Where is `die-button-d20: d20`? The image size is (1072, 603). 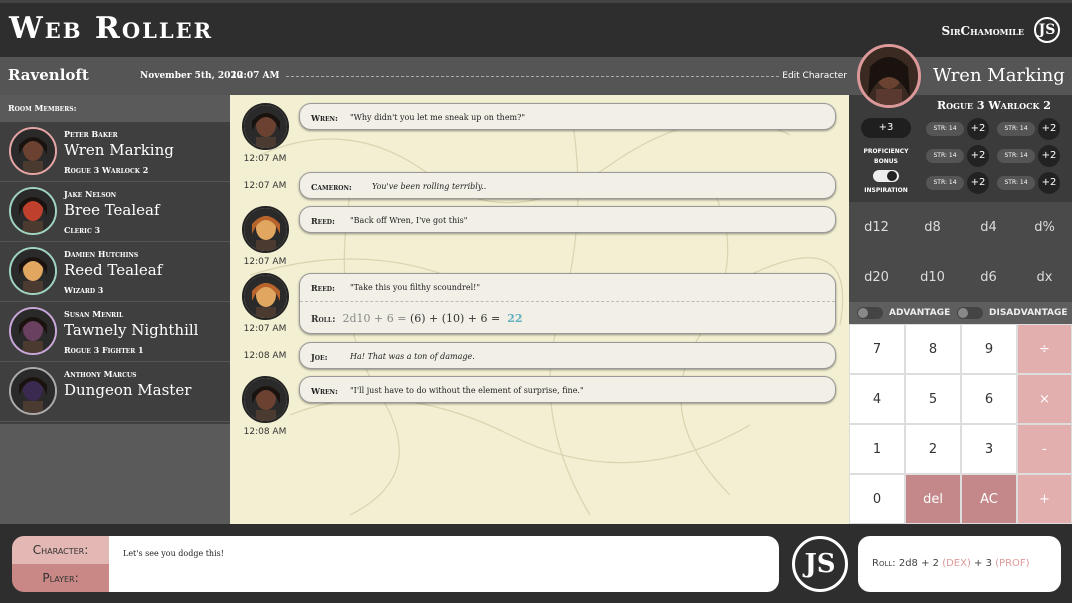
die-button-d20: d20 is located at coordinates (876, 277).